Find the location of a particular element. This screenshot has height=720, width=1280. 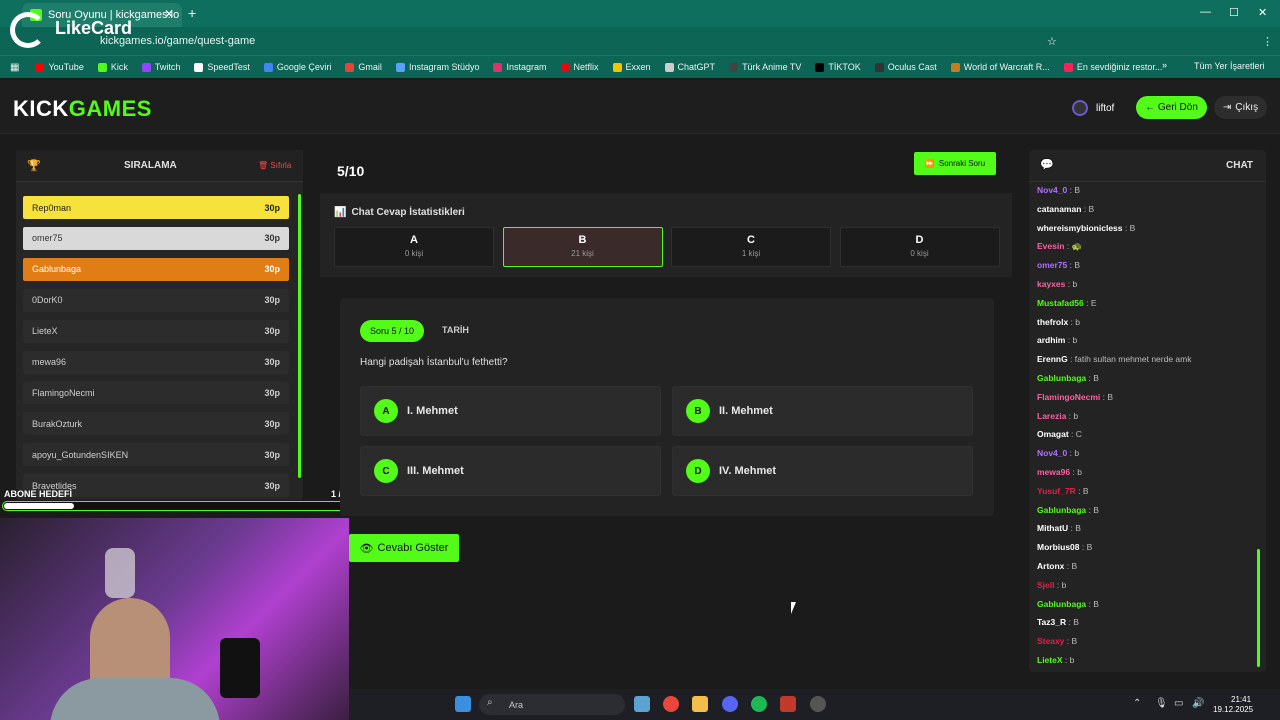

stat-count: 0 kişi is located at coordinates (414, 253).